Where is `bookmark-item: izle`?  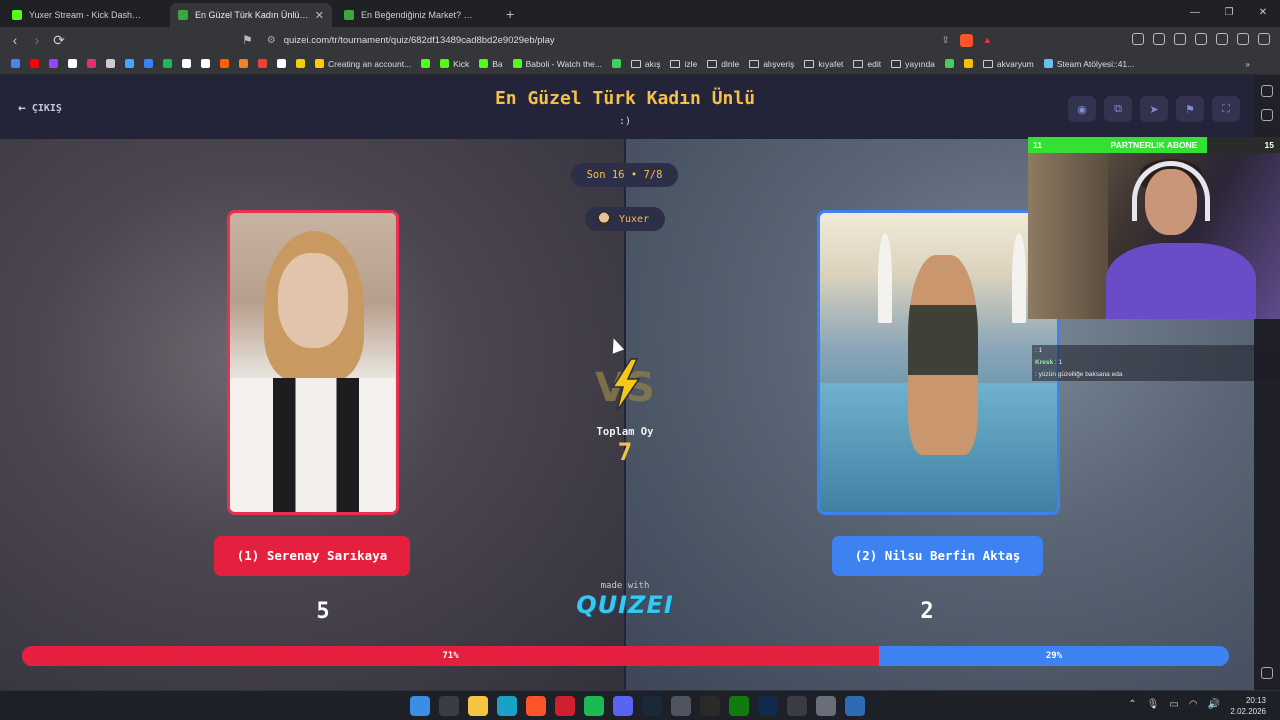
bookmark-item: izle is located at coordinates (683, 64).